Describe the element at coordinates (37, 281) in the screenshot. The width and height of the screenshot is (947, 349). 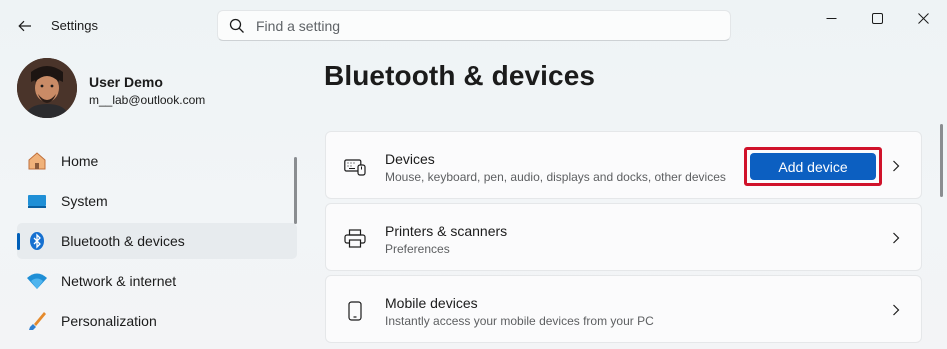
I see `wifi-icon` at that location.